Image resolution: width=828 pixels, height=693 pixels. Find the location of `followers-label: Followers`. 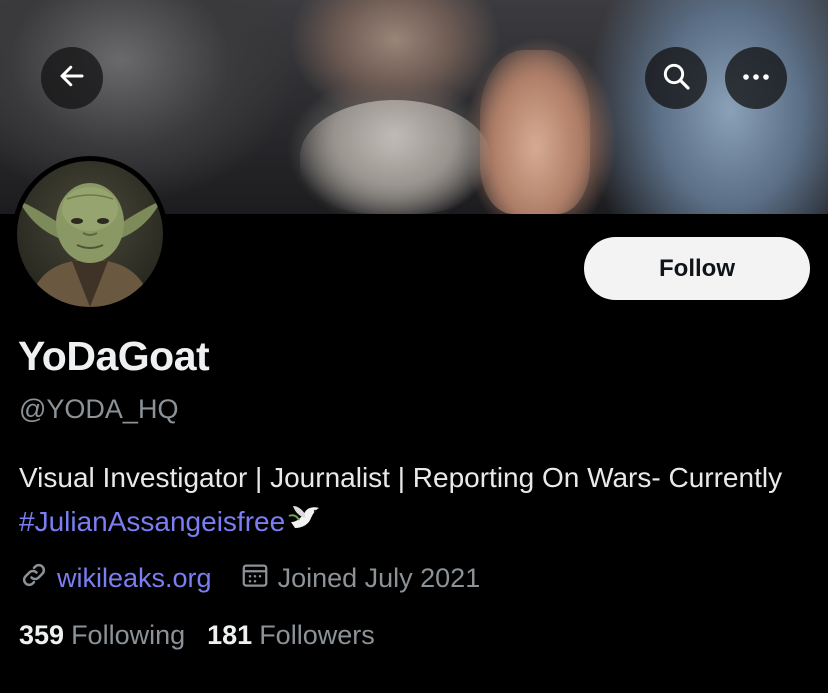

followers-label: Followers is located at coordinates (317, 635).